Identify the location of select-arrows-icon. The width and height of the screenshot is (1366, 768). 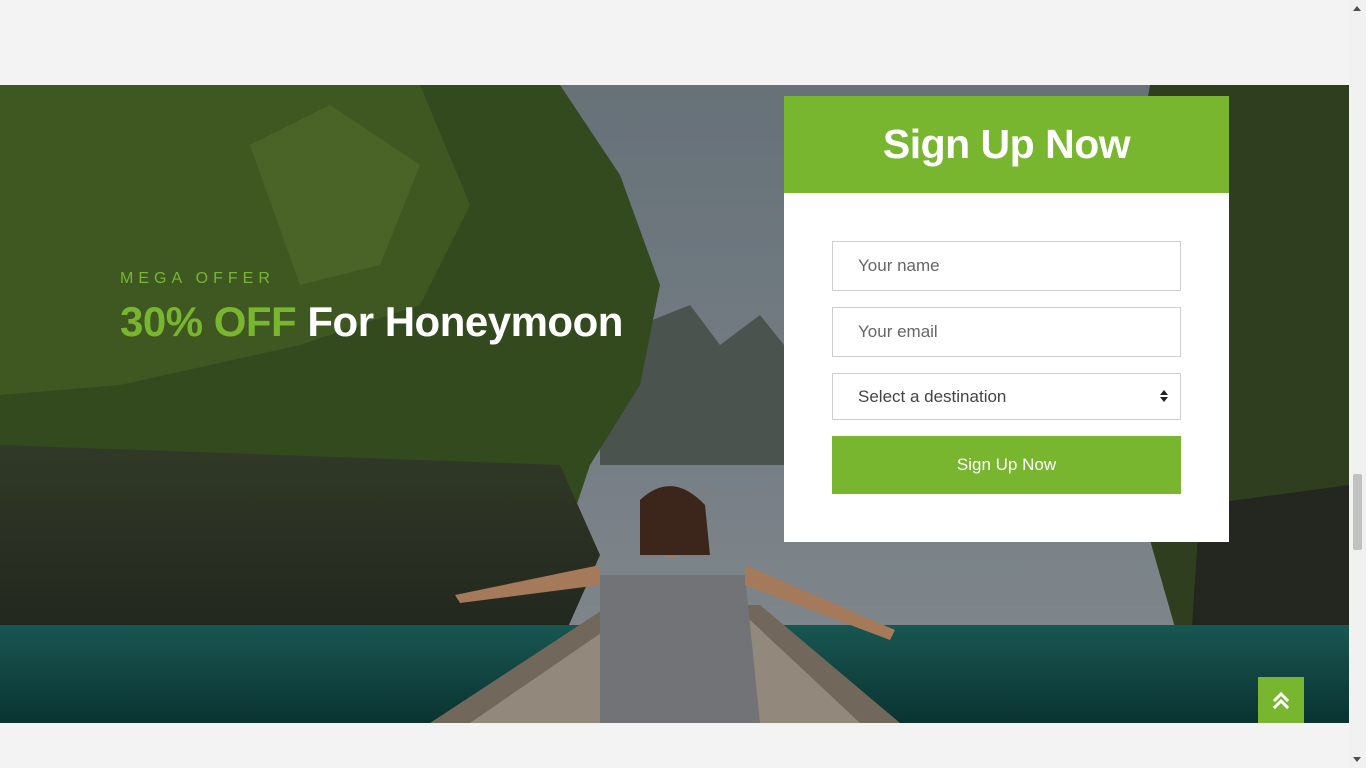
(1164, 396).